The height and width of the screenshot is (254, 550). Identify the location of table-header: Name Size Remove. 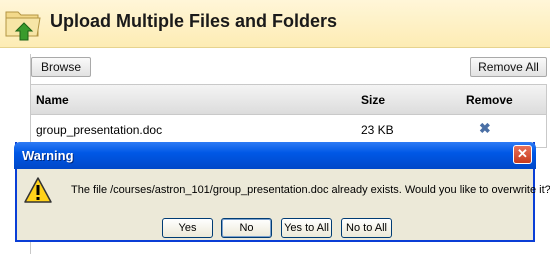
(288, 100).